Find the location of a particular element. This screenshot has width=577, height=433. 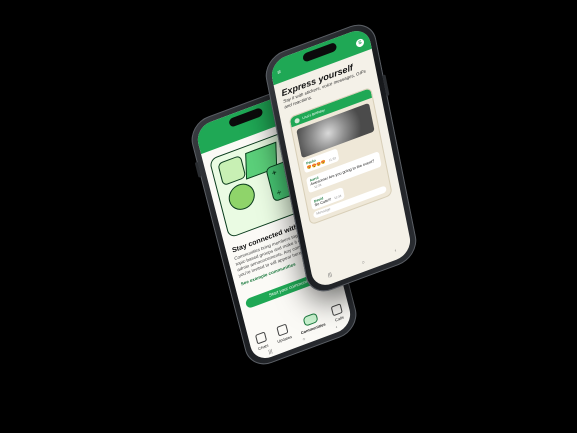

message-time: 11:33 is located at coordinates (317, 186).